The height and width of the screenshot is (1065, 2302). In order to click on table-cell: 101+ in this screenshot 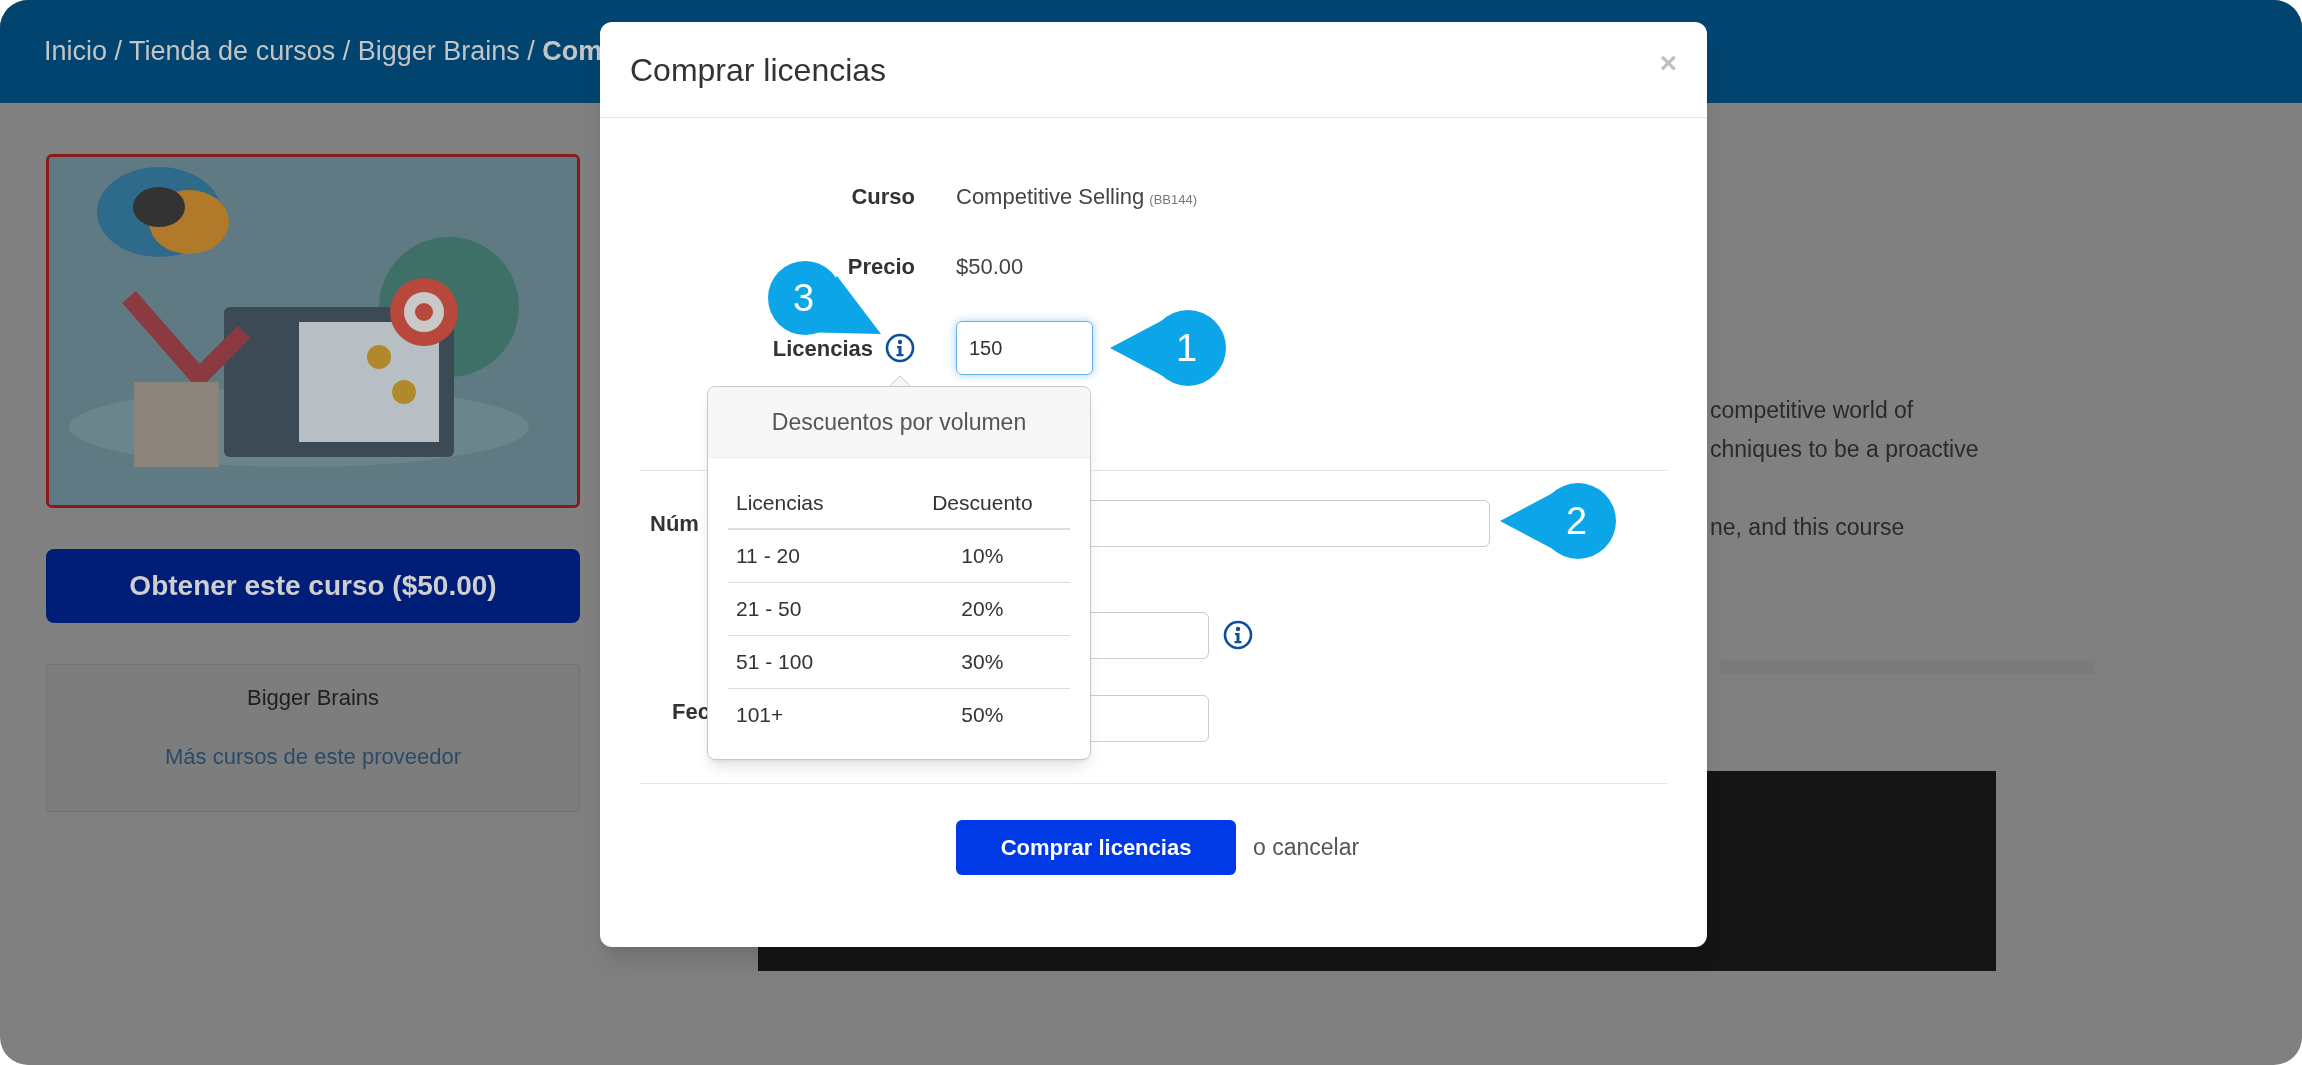, I will do `click(811, 714)`.